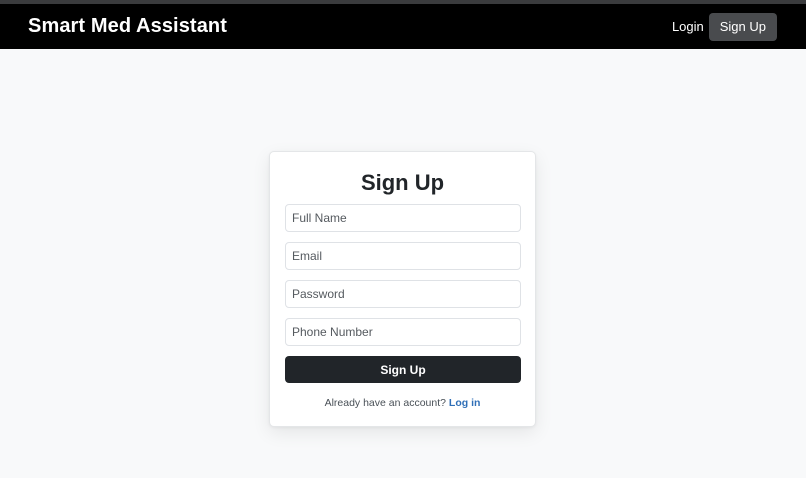 This screenshot has height=478, width=806. Describe the element at coordinates (688, 26) in the screenshot. I see `nav-login-link: Login` at that location.